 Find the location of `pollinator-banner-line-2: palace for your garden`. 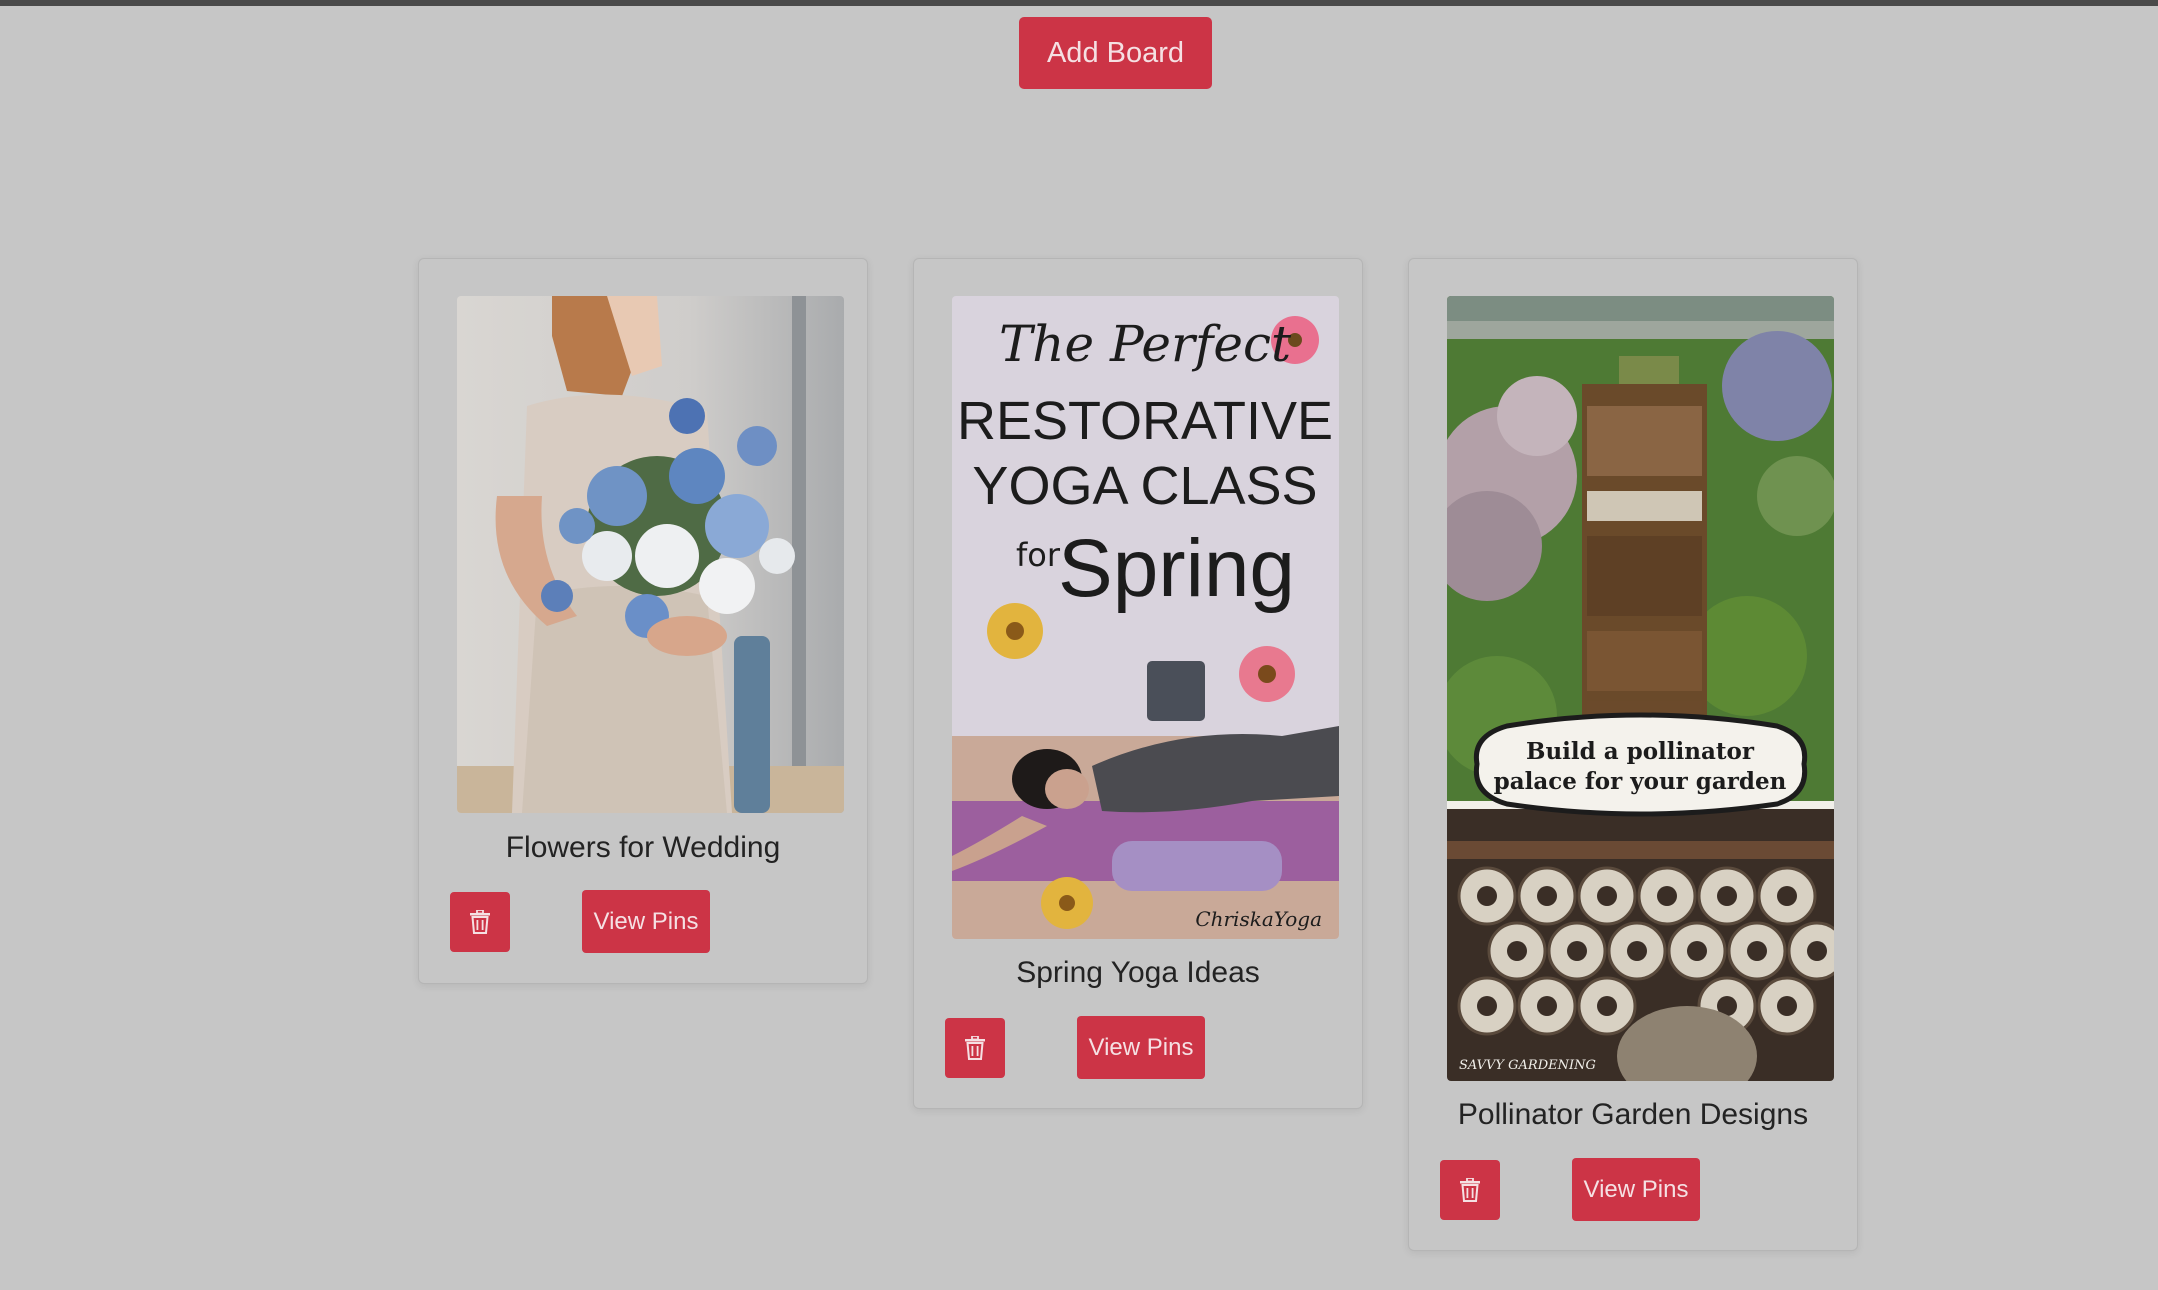

pollinator-banner-line-2: palace for your garden is located at coordinates (1640, 781).